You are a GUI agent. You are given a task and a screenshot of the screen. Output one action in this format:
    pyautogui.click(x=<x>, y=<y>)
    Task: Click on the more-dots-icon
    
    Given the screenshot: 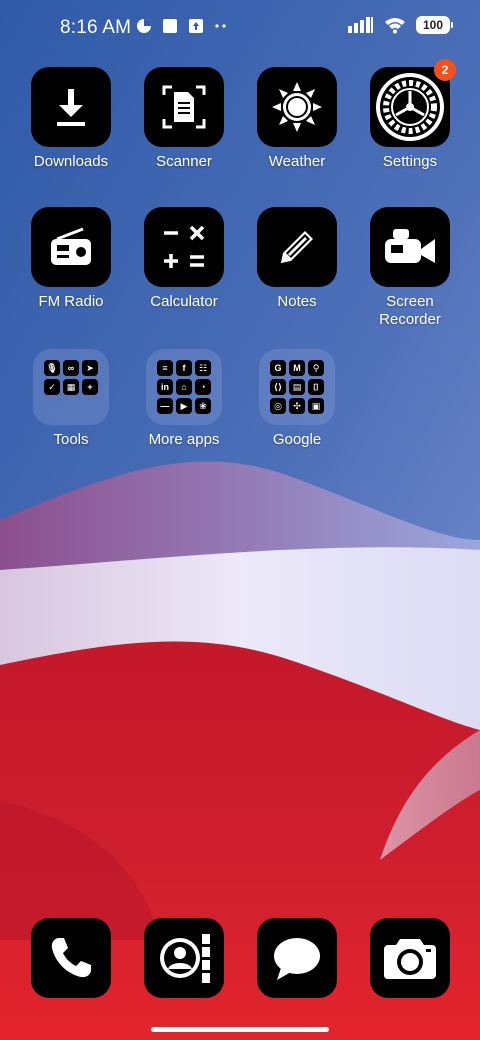 What is the action you would take?
    pyautogui.click(x=220, y=26)
    